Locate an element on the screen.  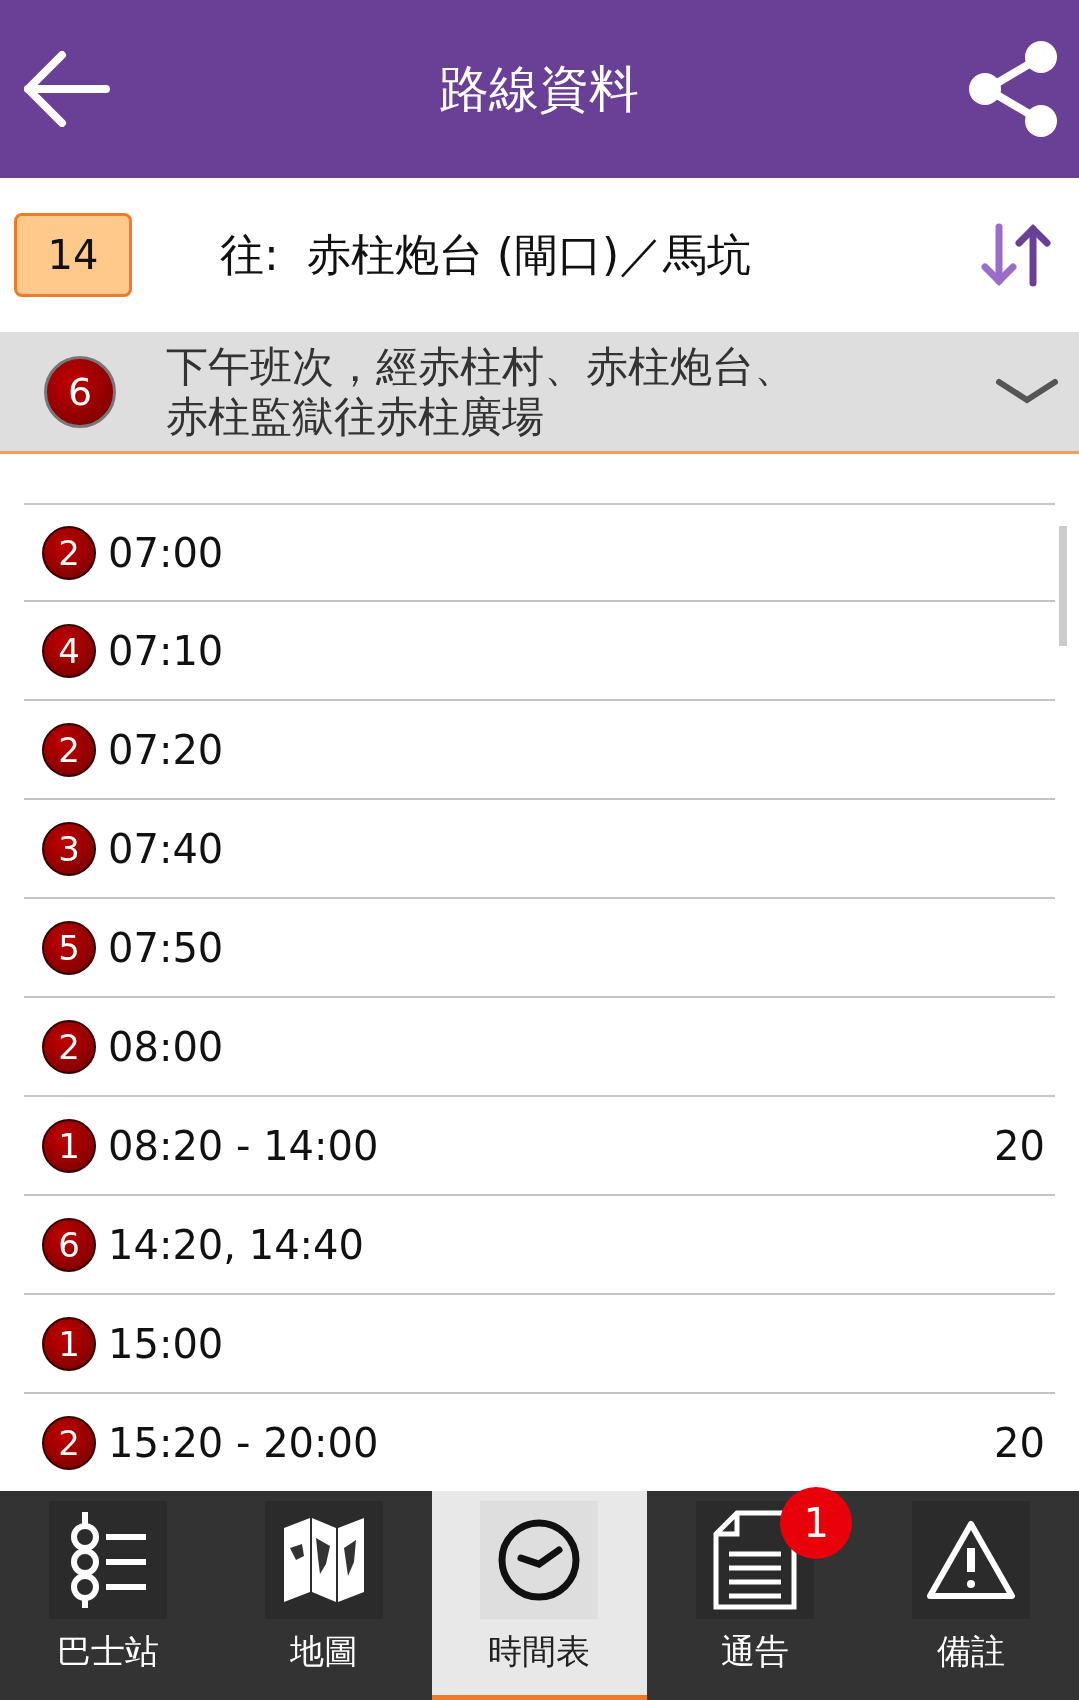
nav-tab: 時間表 is located at coordinates (539, 1595).